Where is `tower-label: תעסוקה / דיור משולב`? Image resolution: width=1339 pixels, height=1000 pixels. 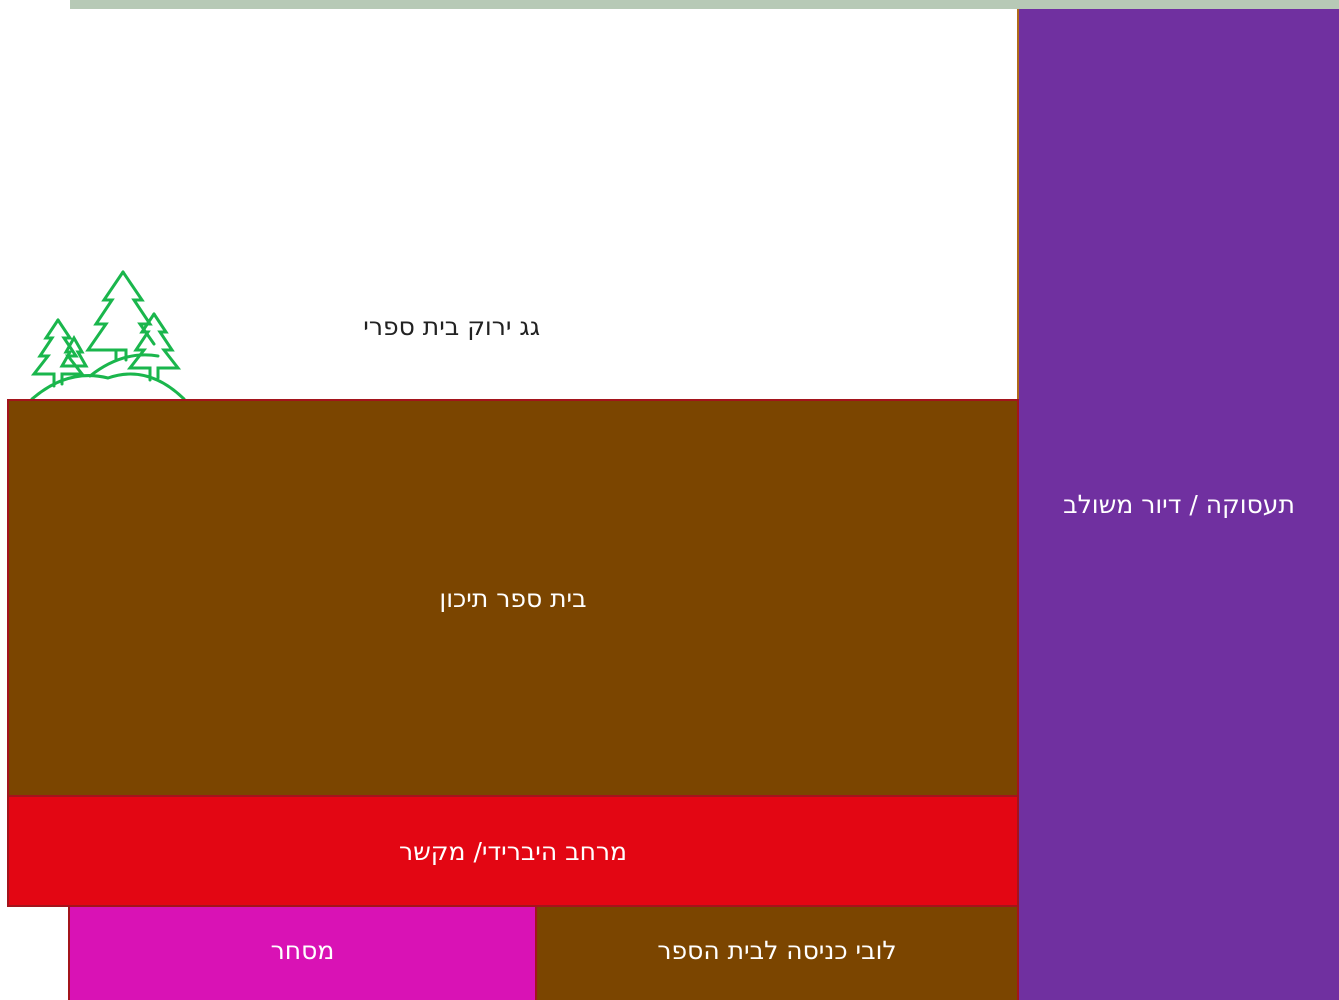
tower-label: תעסוקה / דיור משולב is located at coordinates (1179, 504).